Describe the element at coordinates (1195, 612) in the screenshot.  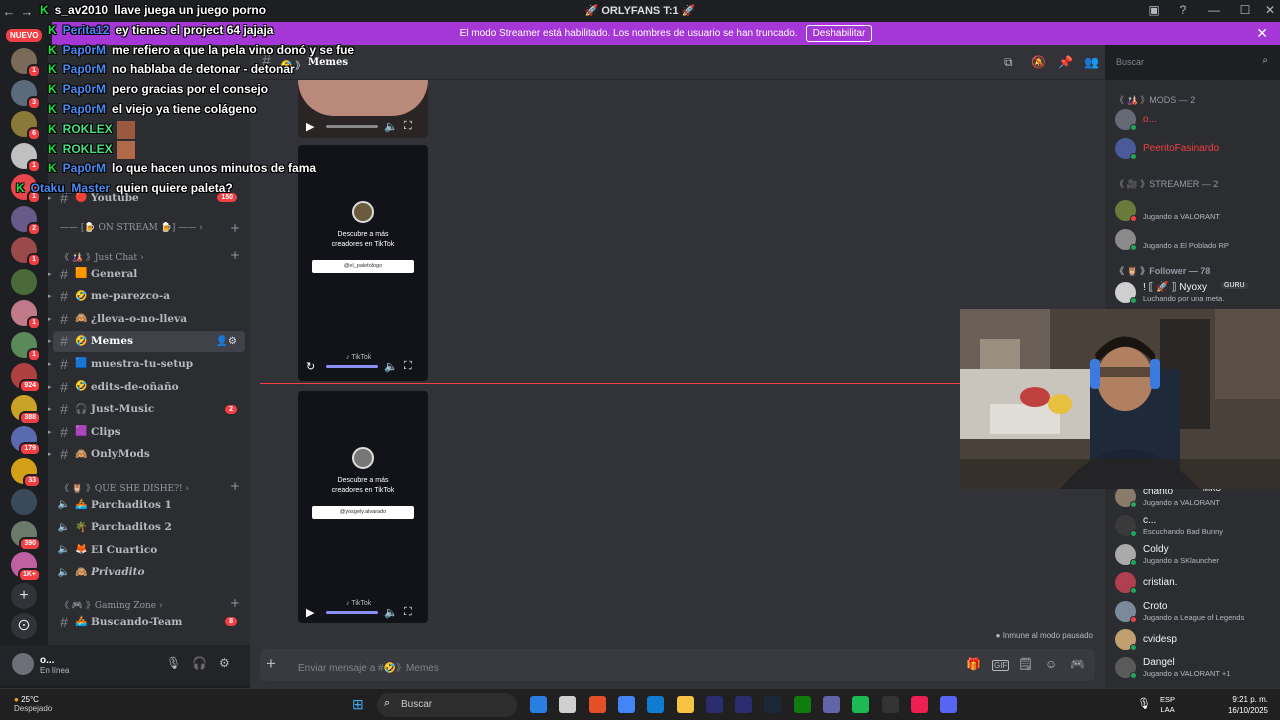
I see `member-item: Croto Jugando a League of Legends` at that location.